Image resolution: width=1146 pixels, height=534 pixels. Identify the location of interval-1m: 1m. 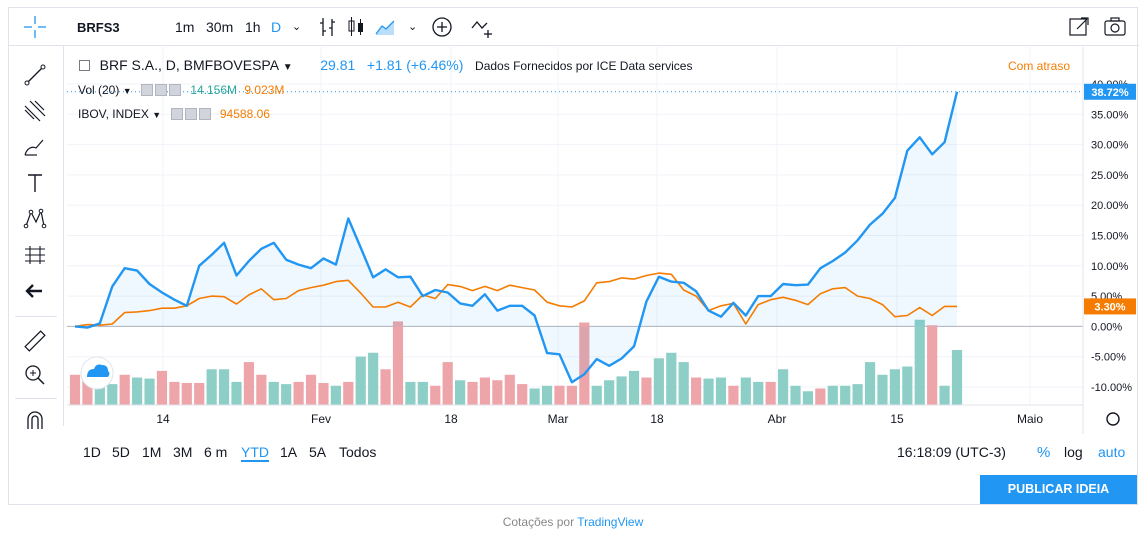
(184, 27).